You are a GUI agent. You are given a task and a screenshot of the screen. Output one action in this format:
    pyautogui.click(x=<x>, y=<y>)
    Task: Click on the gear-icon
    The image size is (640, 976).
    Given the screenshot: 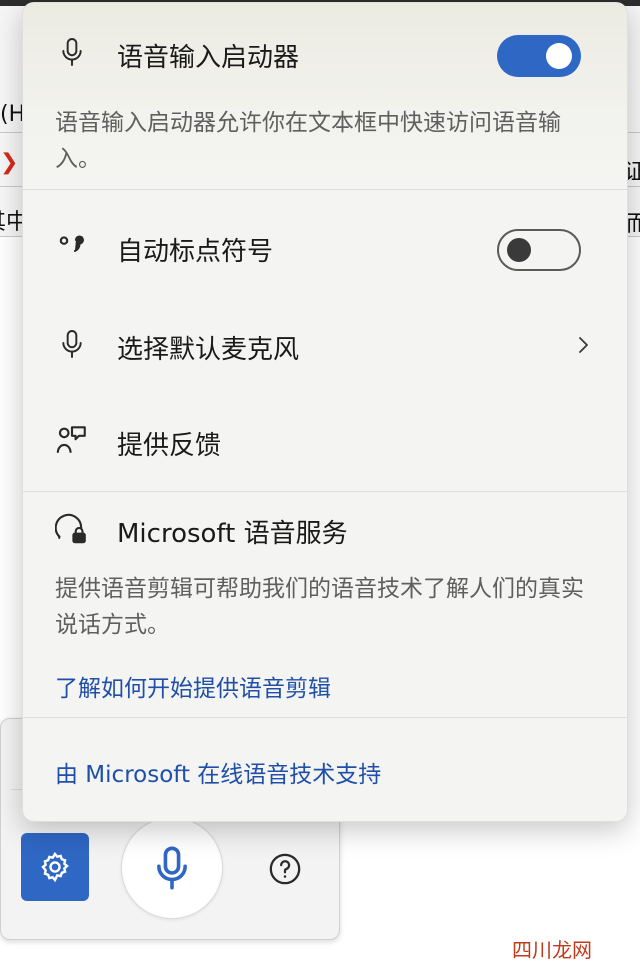 What is the action you would take?
    pyautogui.click(x=55, y=867)
    